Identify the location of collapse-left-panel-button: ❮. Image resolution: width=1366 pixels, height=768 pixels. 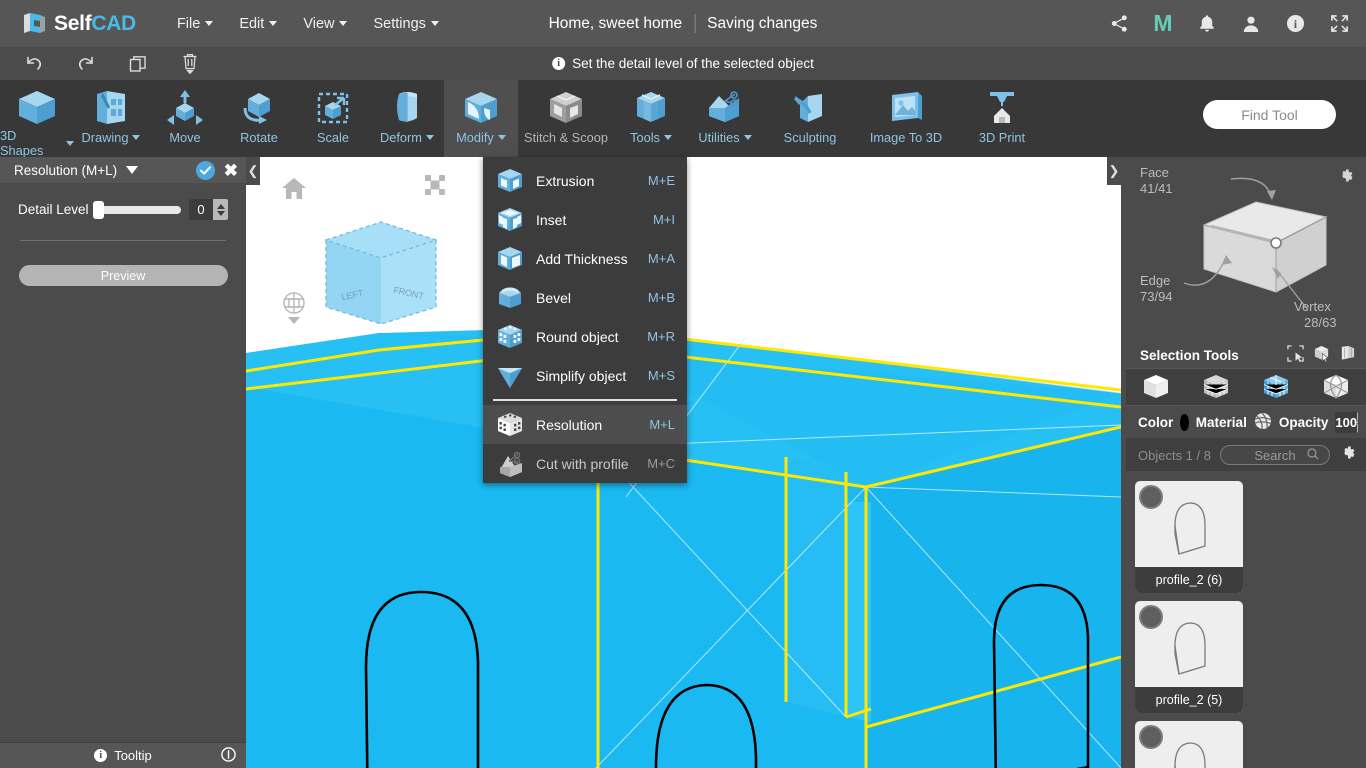
(253, 171).